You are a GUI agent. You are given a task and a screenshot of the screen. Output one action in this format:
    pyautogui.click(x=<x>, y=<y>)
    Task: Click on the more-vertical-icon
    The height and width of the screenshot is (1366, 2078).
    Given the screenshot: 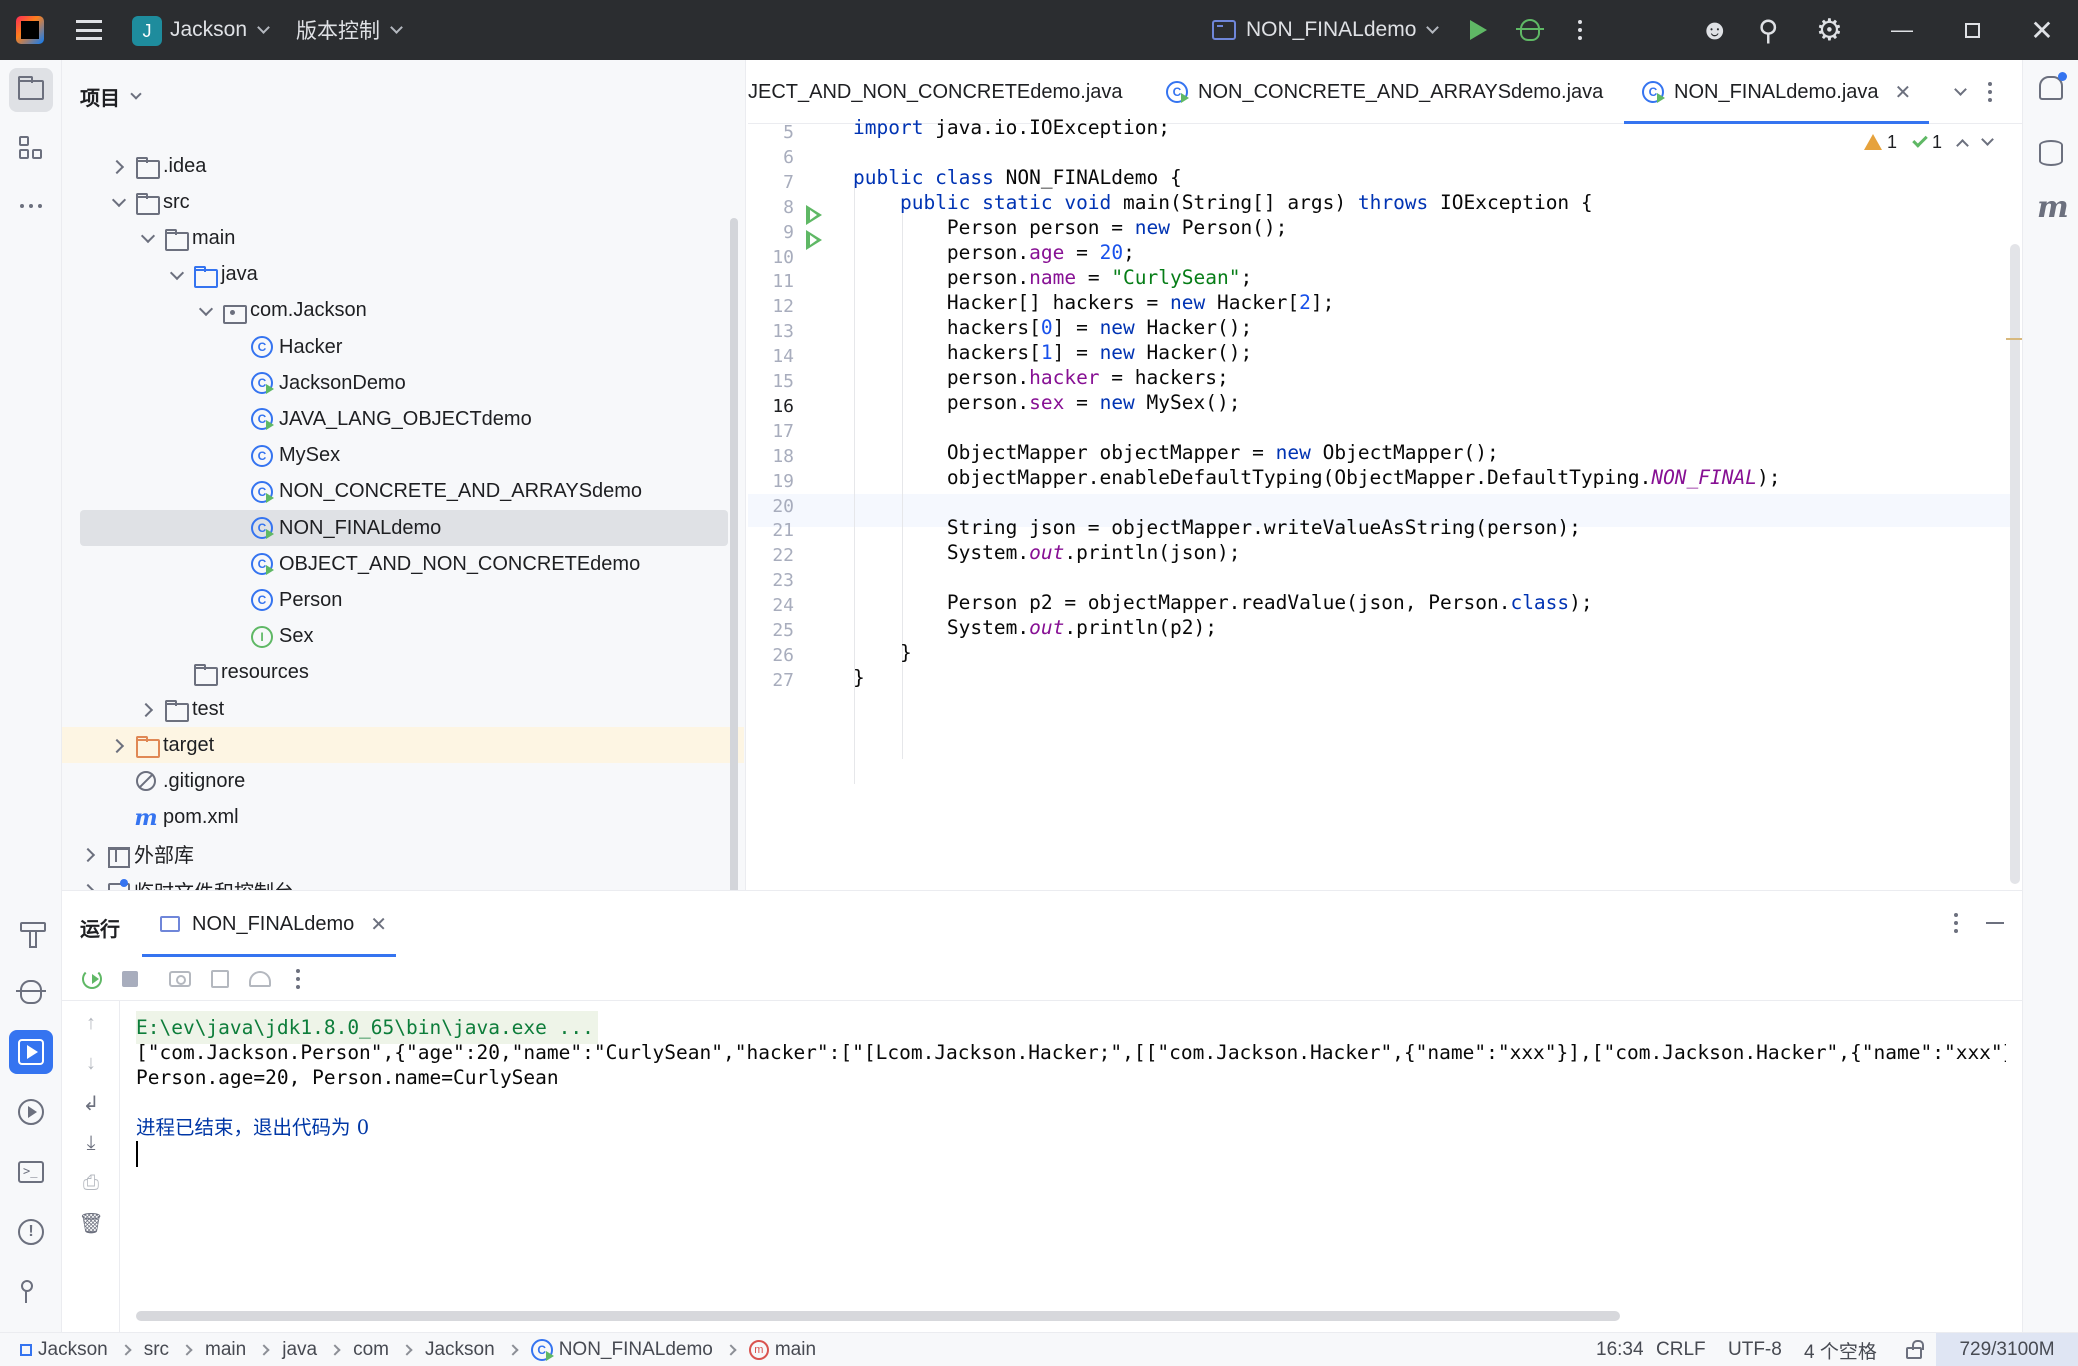 What is the action you would take?
    pyautogui.click(x=1956, y=923)
    